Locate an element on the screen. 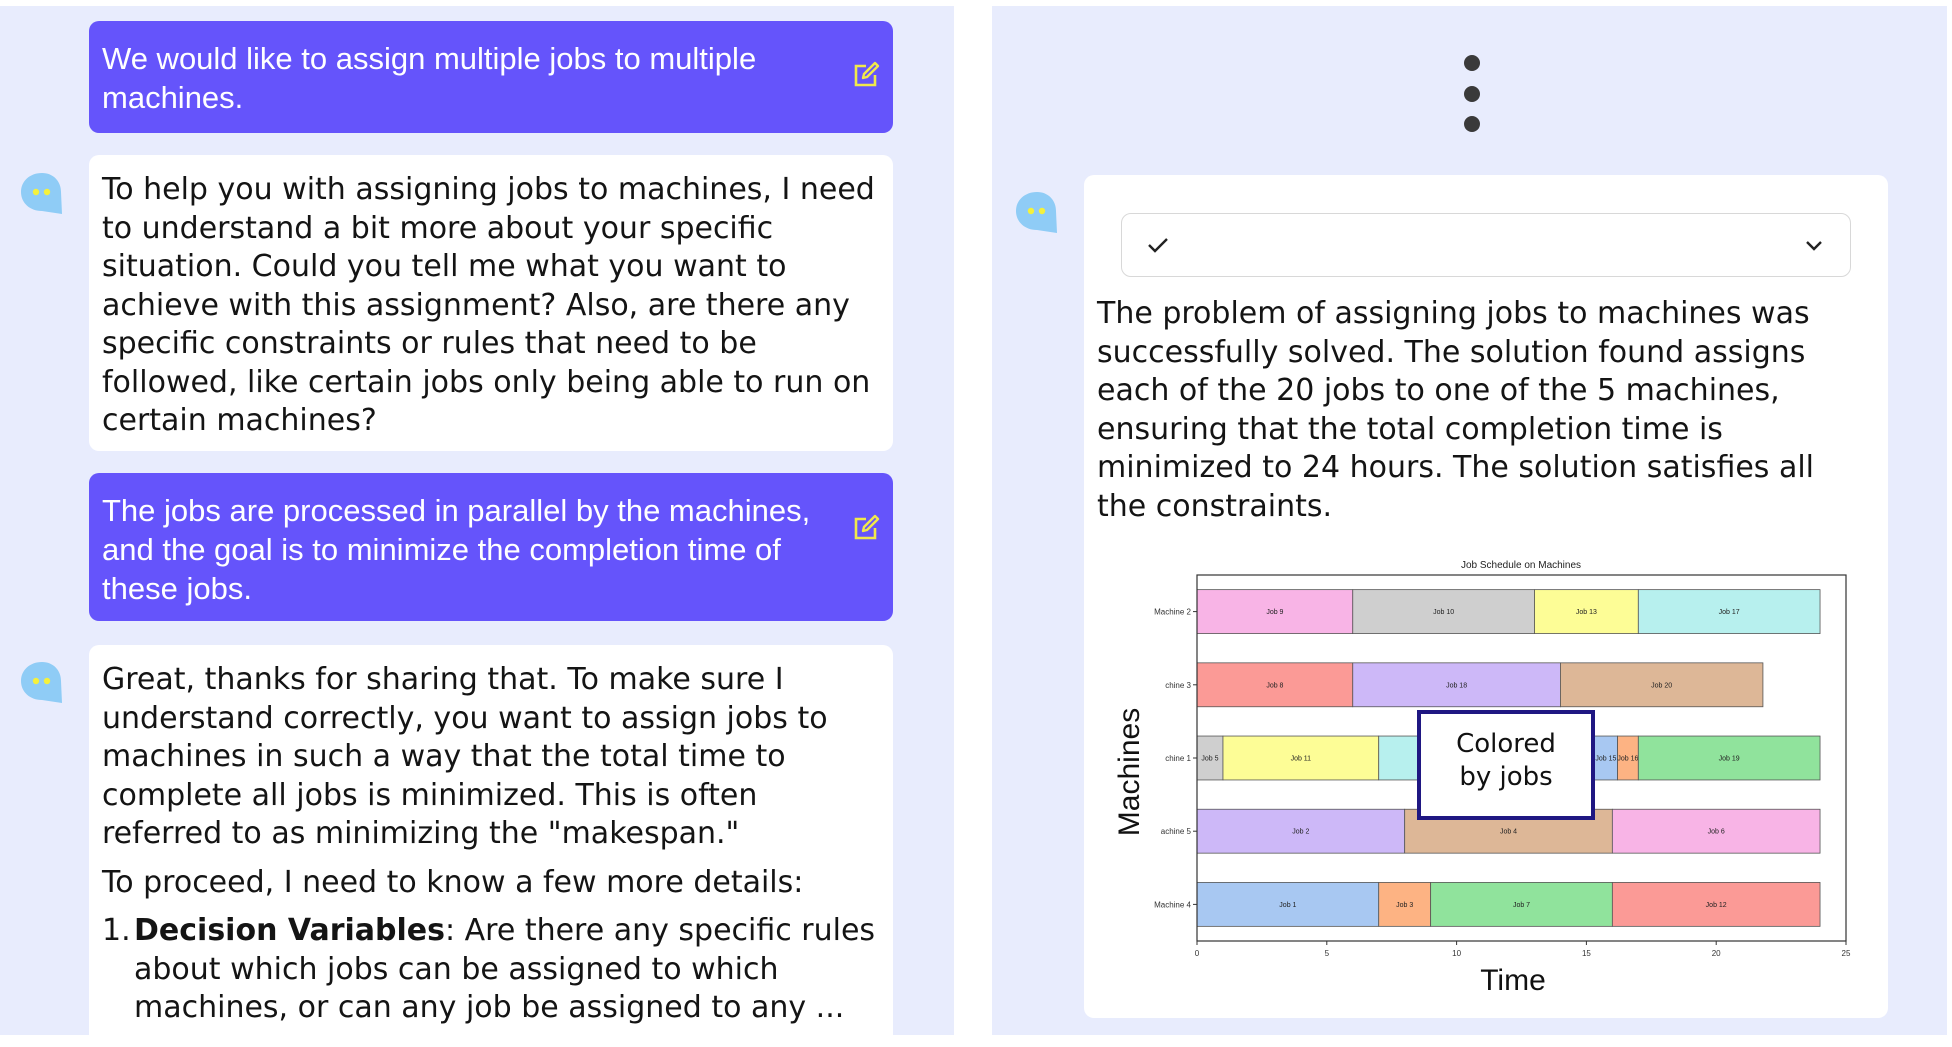 The width and height of the screenshot is (1952, 1047). gantt-bar-label: Job 8 is located at coordinates (1274, 685).